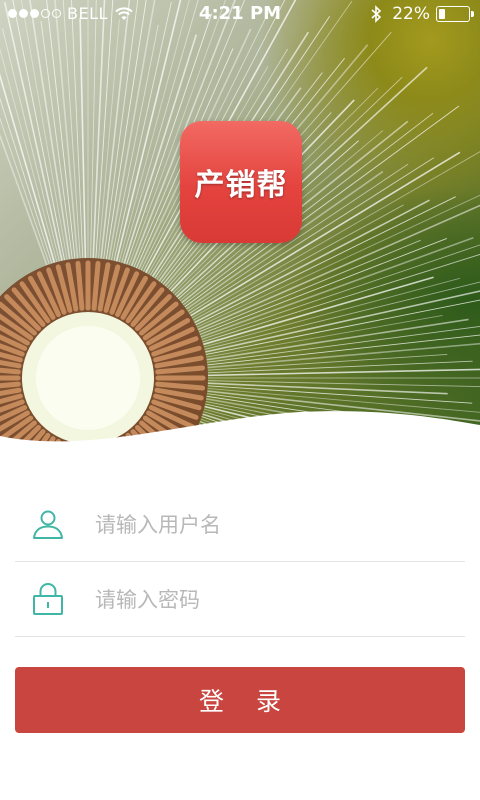 The height and width of the screenshot is (800, 480). I want to click on password-input, so click(275, 600).